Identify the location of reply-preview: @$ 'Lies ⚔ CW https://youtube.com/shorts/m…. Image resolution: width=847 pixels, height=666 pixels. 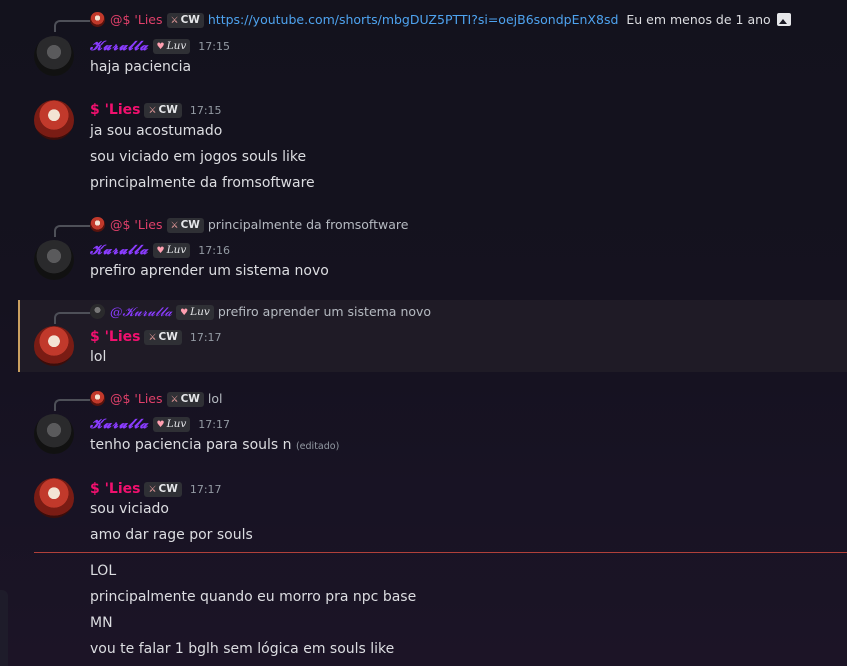
(440, 20).